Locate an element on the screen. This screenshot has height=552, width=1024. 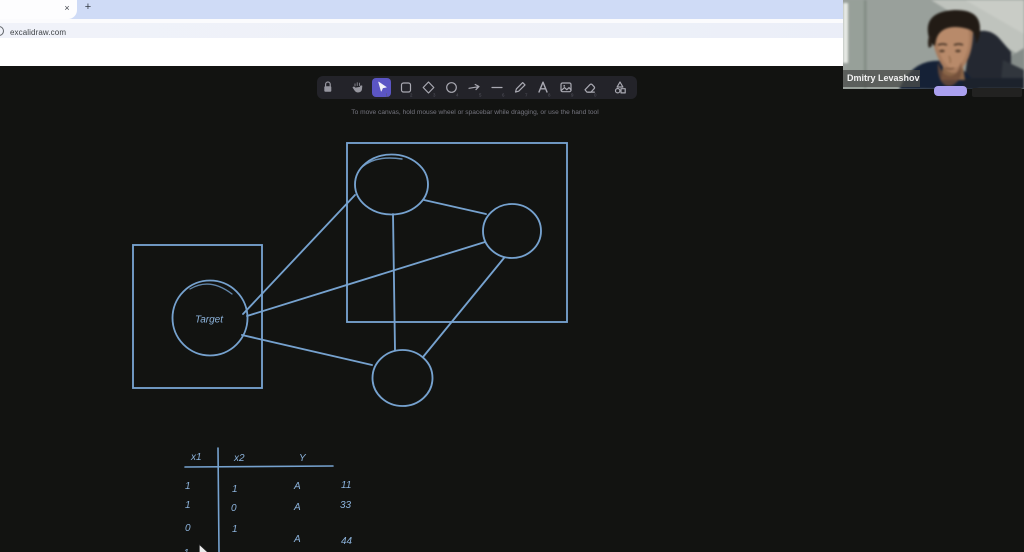
svg-text: 1 is located at coordinates (387, 95).